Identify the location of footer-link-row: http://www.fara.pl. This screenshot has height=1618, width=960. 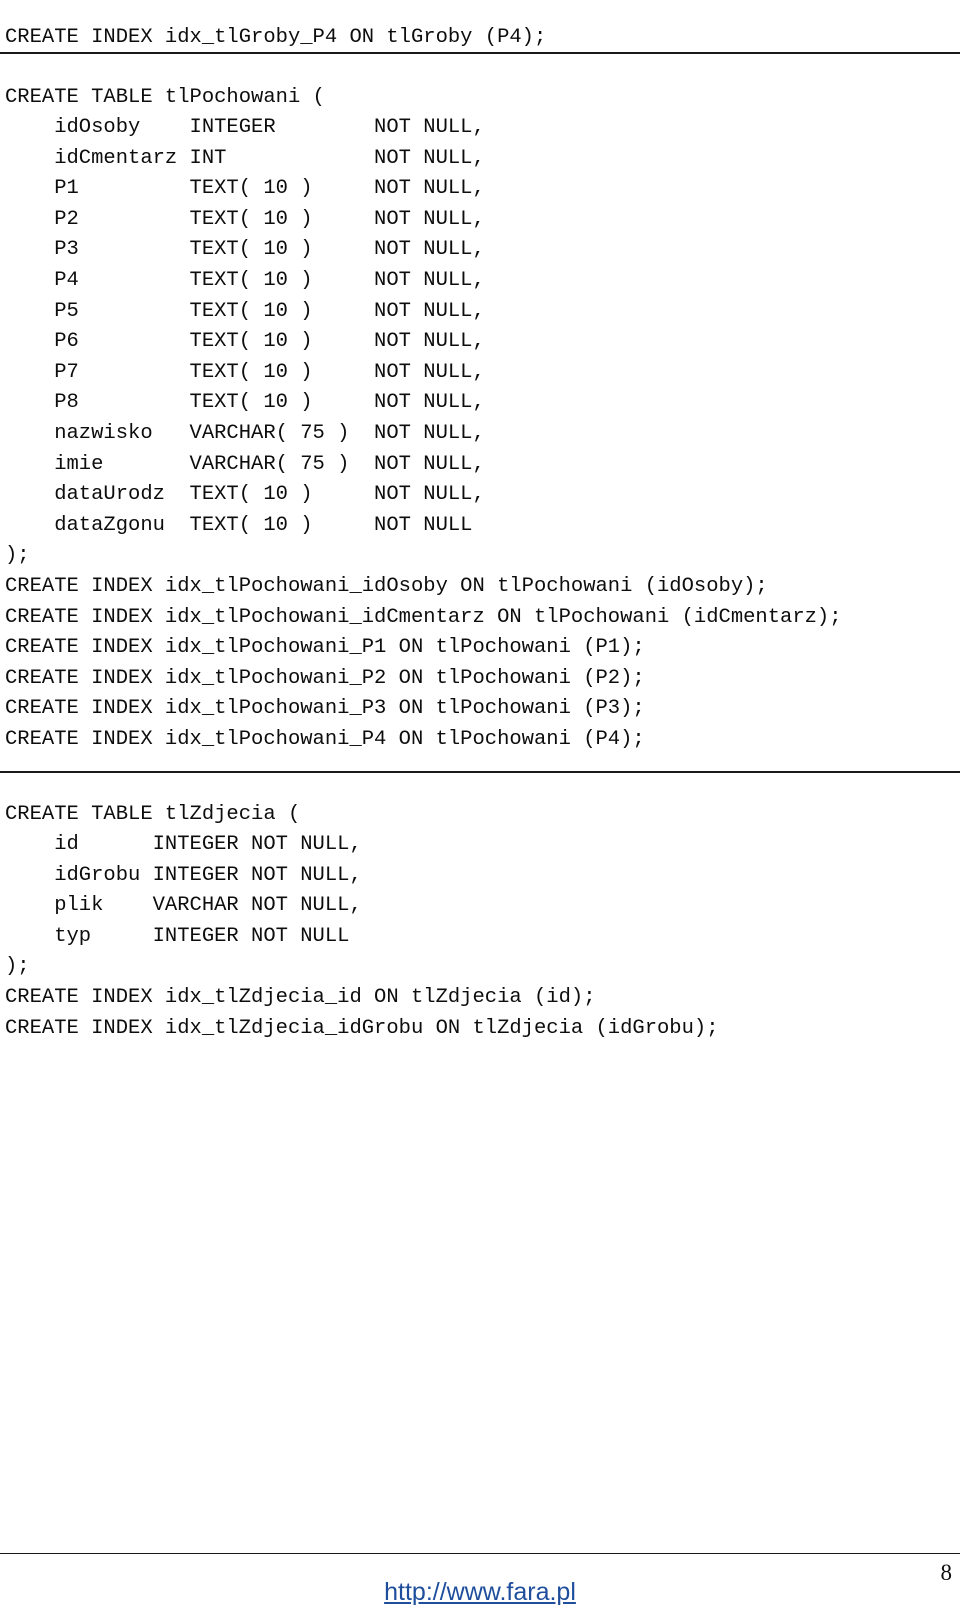
(480, 1592).